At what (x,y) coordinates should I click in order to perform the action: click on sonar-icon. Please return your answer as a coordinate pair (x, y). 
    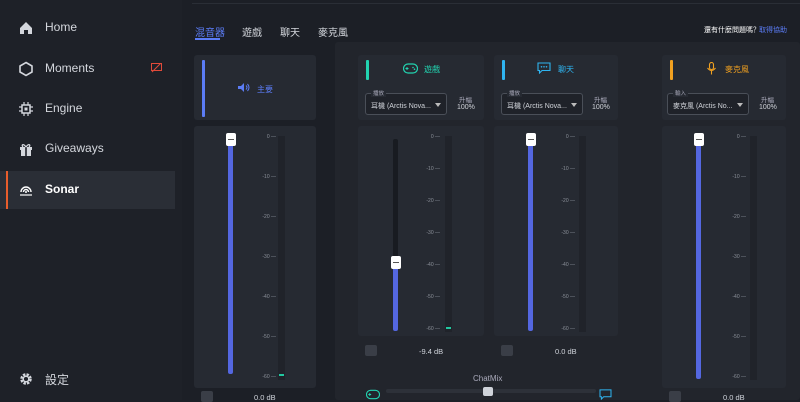
    Looking at the image, I should click on (26, 191).